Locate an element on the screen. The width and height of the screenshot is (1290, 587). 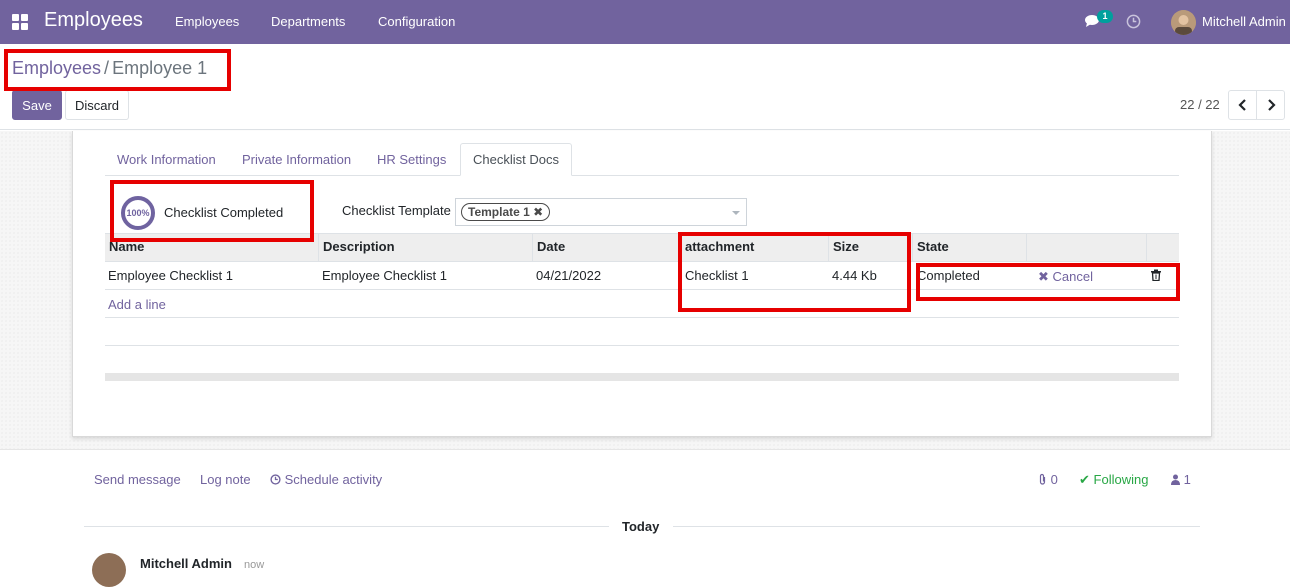
followers-button: 1 is located at coordinates (1181, 479).